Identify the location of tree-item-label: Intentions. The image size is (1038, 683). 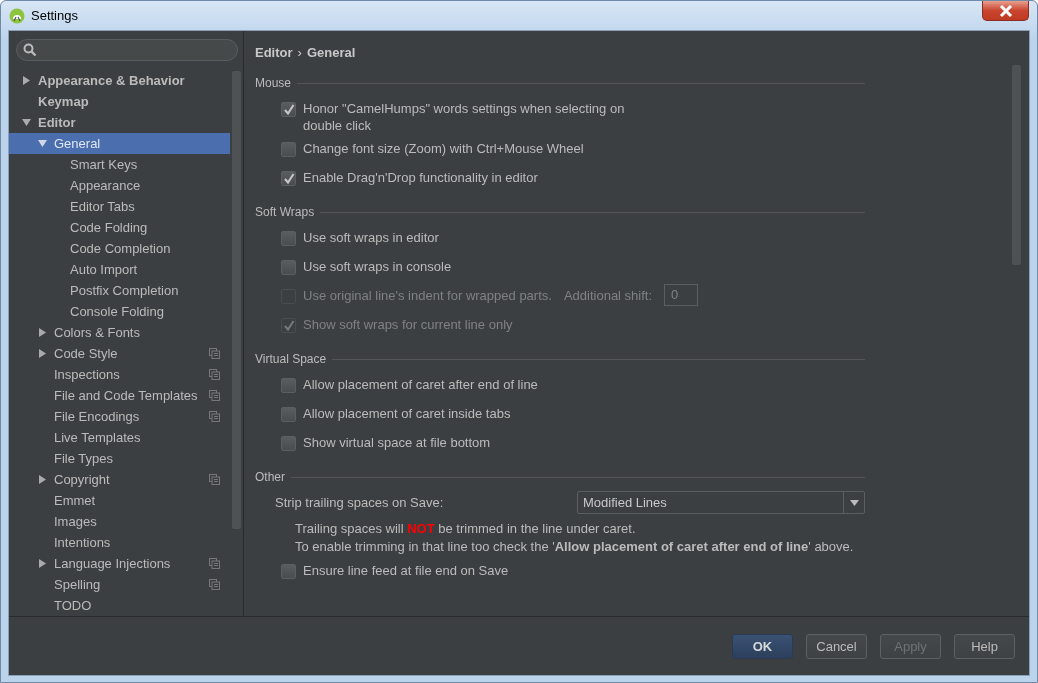
(82, 542).